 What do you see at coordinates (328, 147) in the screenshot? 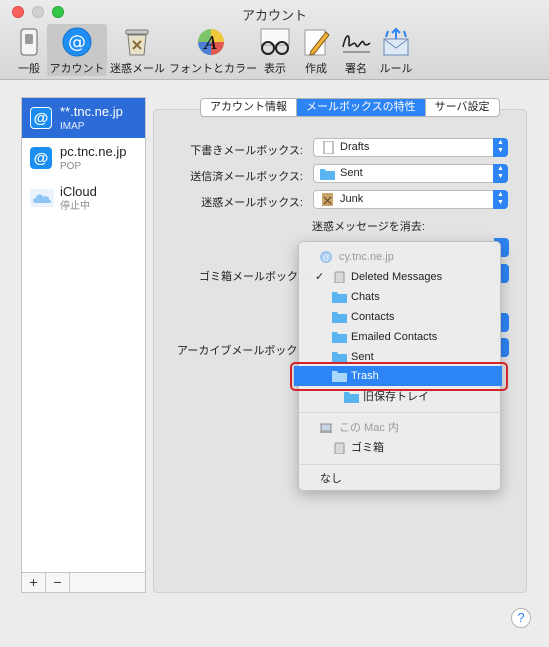
I see `document-icon` at bounding box center [328, 147].